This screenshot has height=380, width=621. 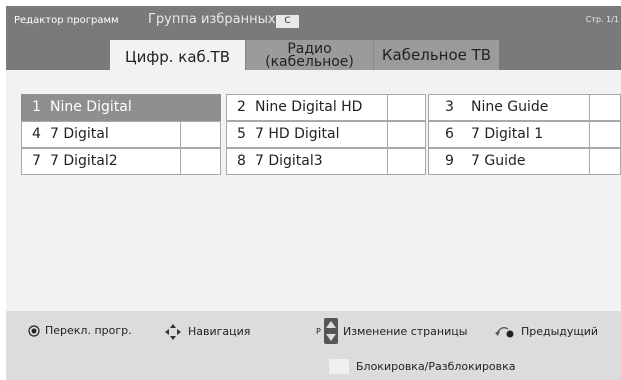 What do you see at coordinates (326, 161) in the screenshot?
I see `channel-item: 8 7 Digital3` at bounding box center [326, 161].